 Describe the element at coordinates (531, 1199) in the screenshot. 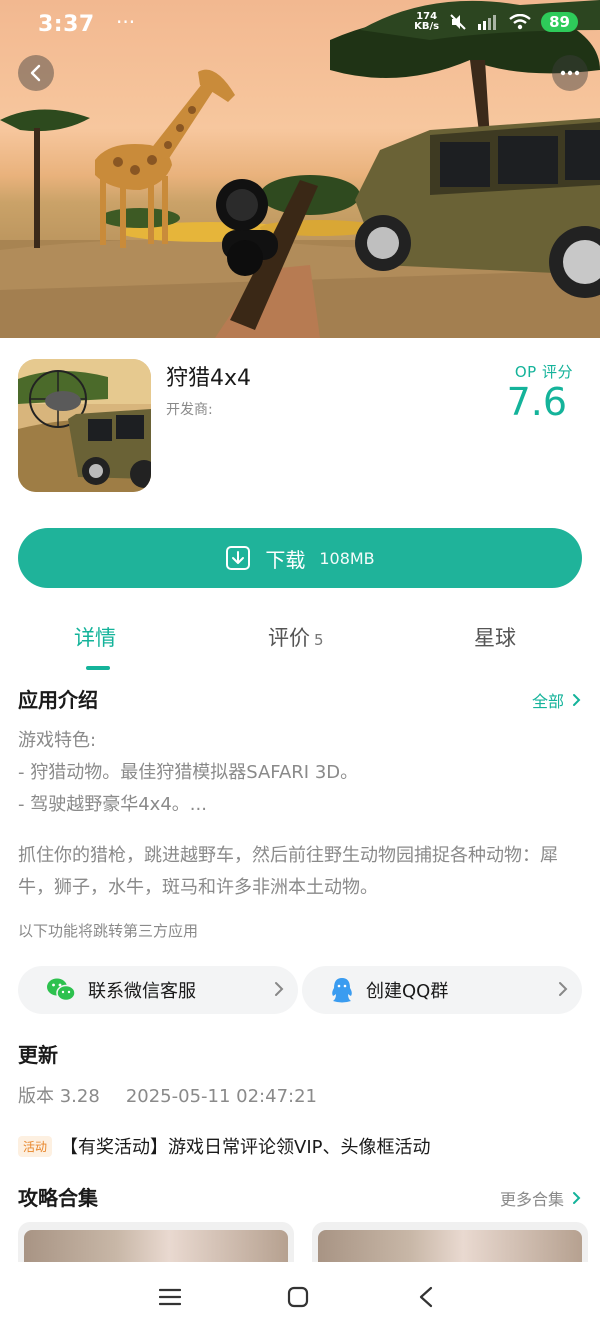

I see `guides-more-label: 更多合集` at that location.